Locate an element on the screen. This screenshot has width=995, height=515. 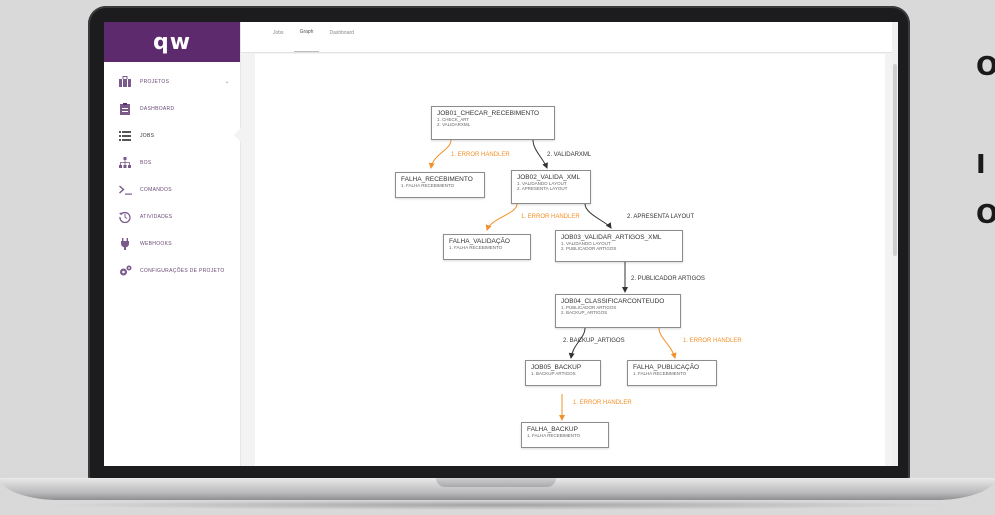
sidebar-item-label: JOBS is located at coordinates (147, 135).